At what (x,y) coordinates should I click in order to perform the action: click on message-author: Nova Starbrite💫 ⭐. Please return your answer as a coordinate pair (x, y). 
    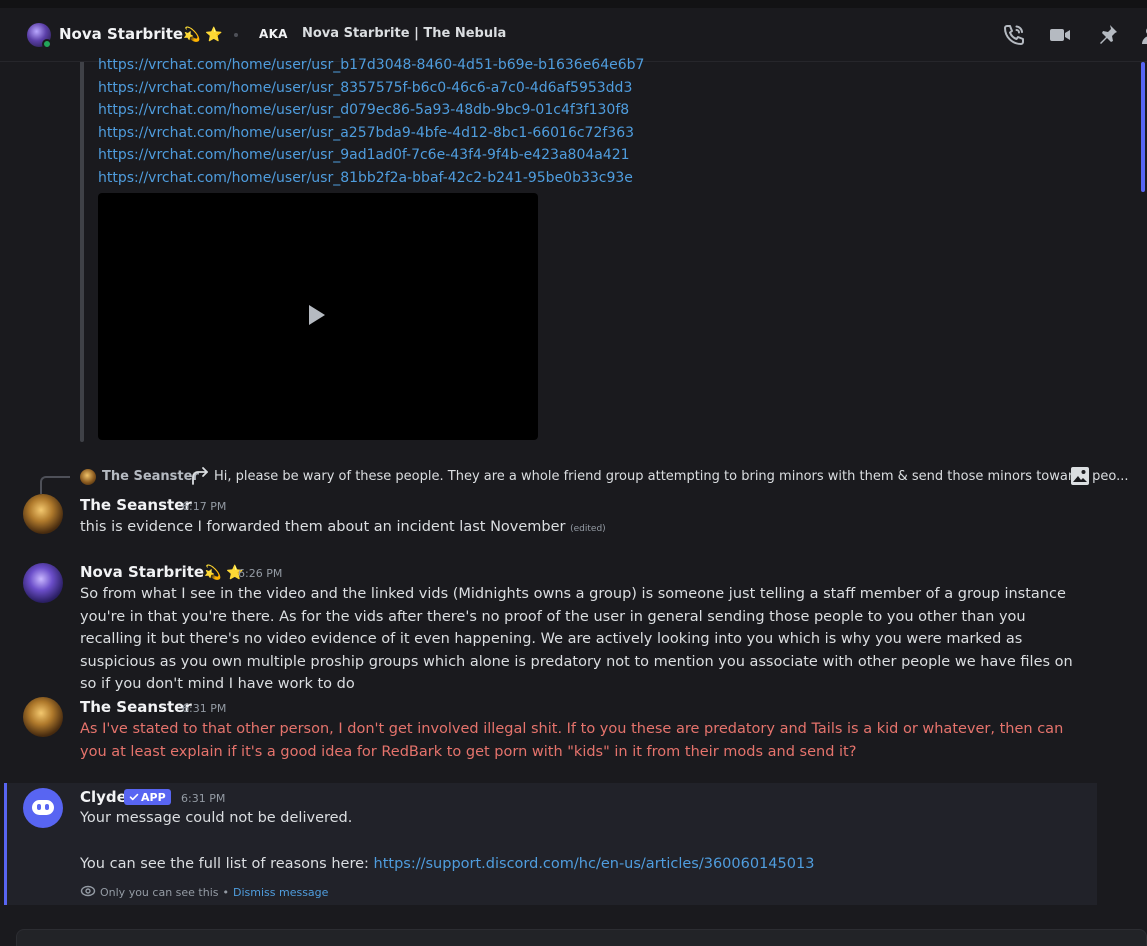
    Looking at the image, I should click on (161, 572).